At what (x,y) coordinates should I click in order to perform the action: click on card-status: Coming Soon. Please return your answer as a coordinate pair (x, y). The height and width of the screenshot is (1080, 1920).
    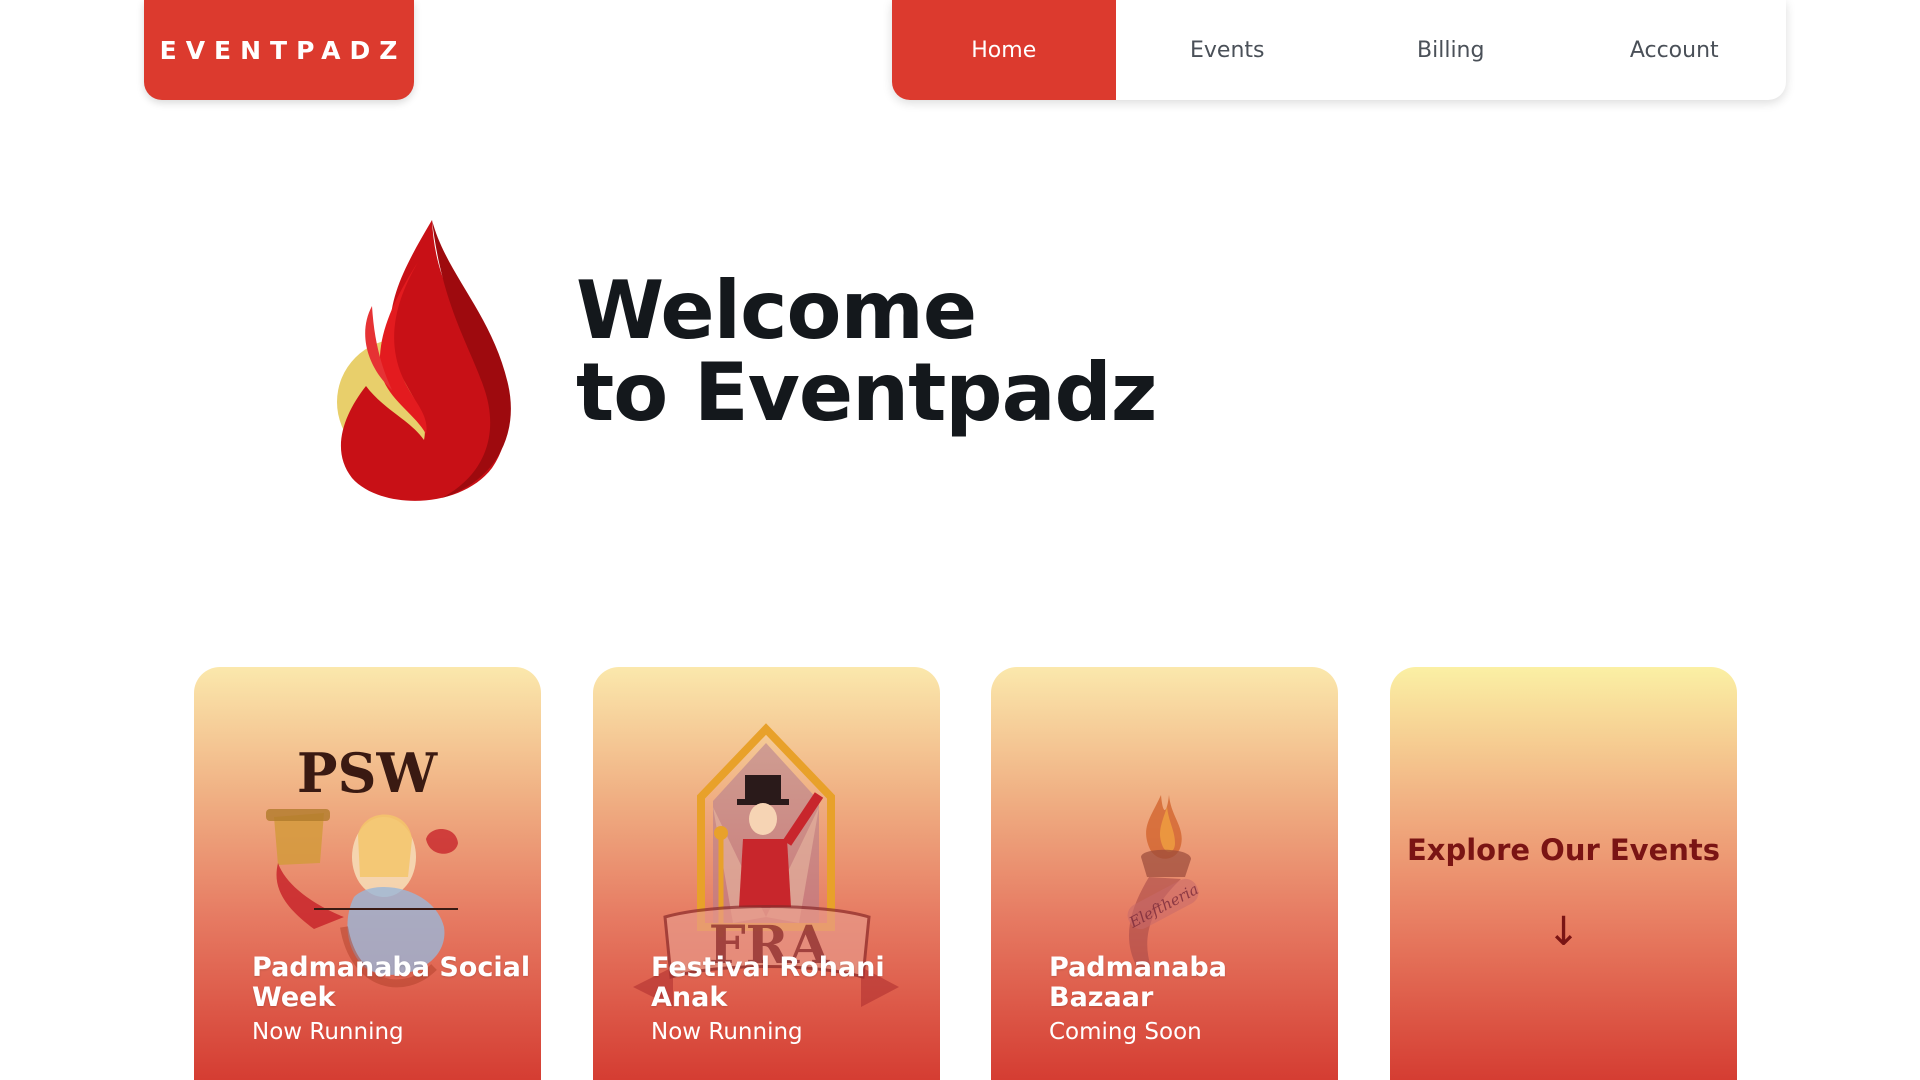
    Looking at the image, I should click on (1125, 1032).